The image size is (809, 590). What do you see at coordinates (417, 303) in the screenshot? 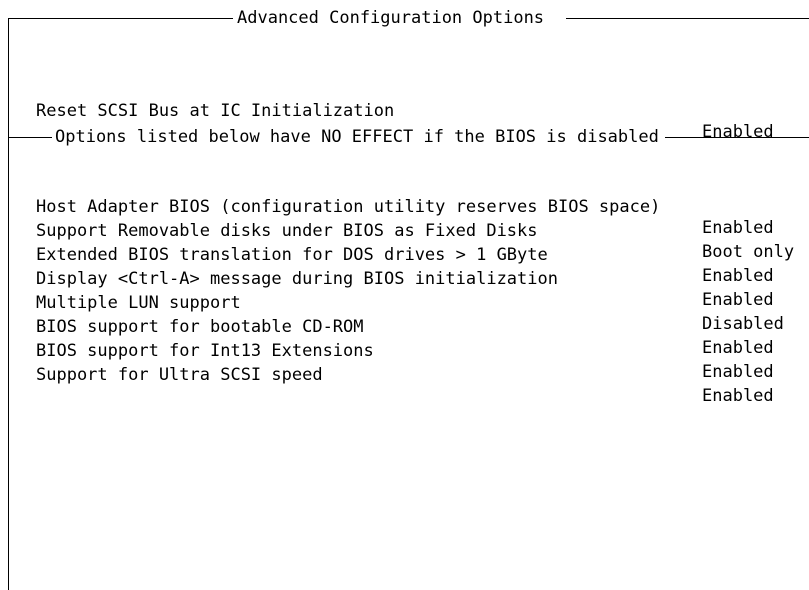
I see `option-row-multiple-lun: Multiple LUN support Disabled` at bounding box center [417, 303].